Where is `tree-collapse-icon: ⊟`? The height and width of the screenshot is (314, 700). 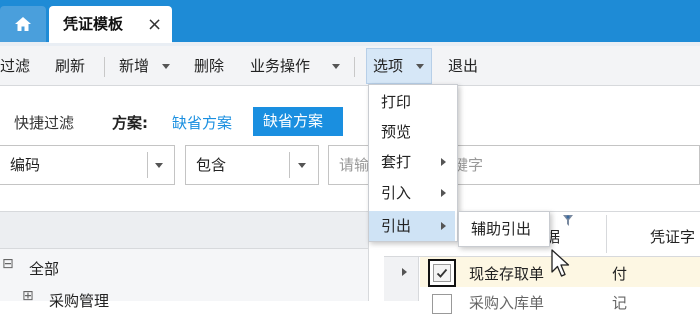 tree-collapse-icon: ⊟ is located at coordinates (8, 264).